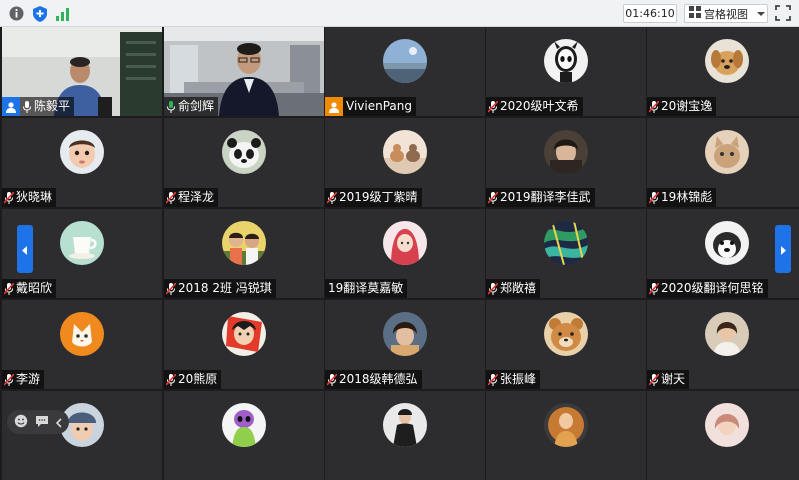  Describe the element at coordinates (27, 106) in the screenshot. I see `mic-icon` at that location.